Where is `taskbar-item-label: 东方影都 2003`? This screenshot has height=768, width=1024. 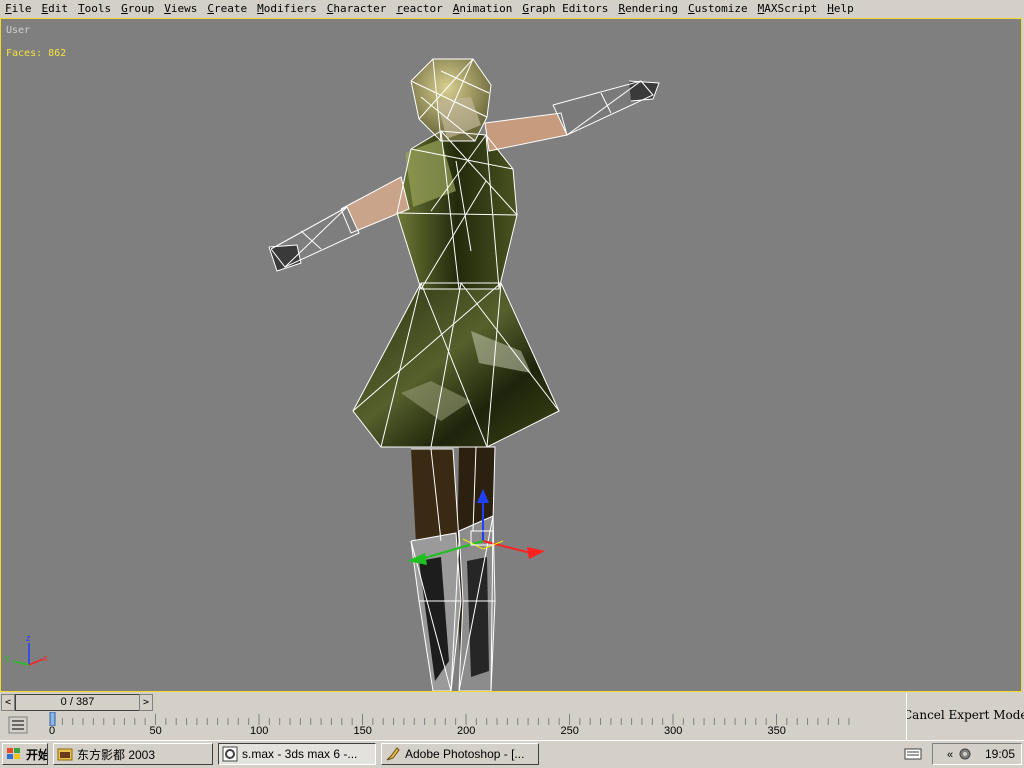
taskbar-item-label: 东方影都 2003 is located at coordinates (116, 754).